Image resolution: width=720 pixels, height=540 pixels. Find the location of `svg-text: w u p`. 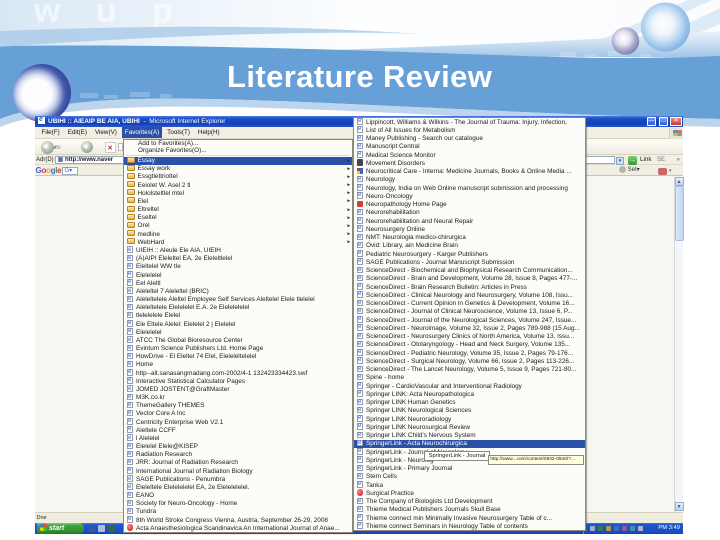

svg-text: w u p is located at coordinates (109, 15).